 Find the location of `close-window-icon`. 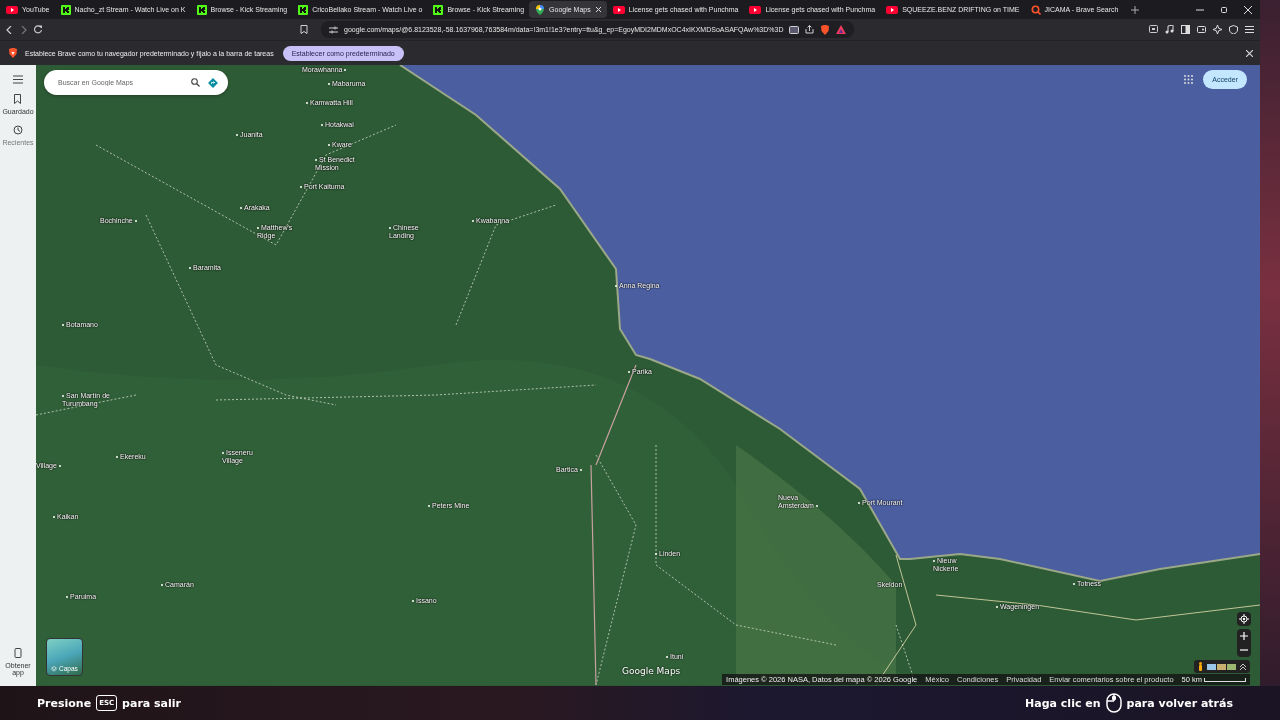

close-window-icon is located at coordinates (1248, 9).